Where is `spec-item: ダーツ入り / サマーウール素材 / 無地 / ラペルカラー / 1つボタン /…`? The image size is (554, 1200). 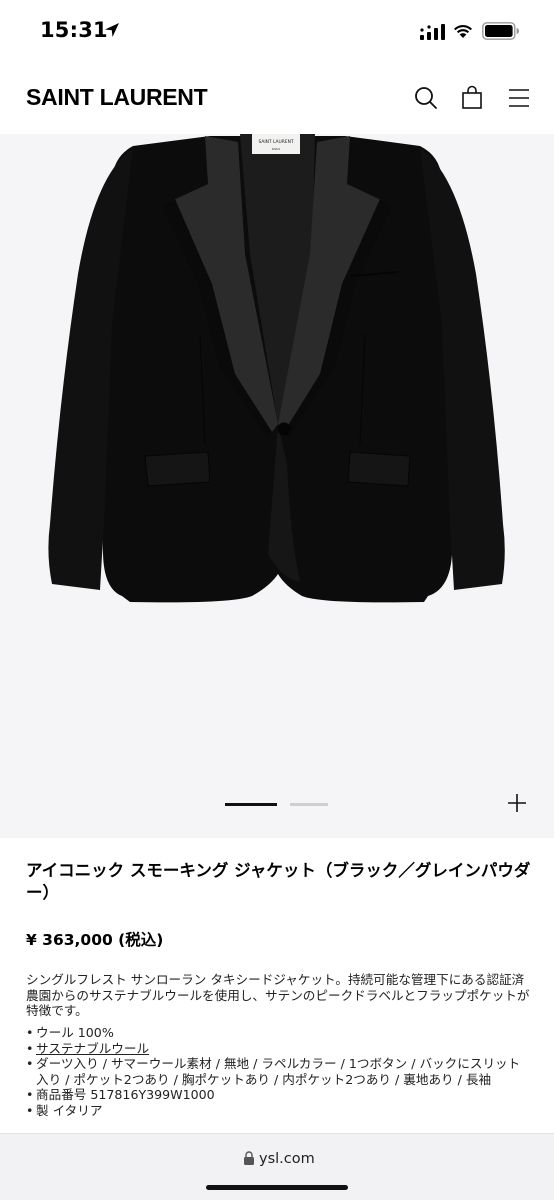
spec-item: ダーツ入り / サマーウール素材 / 無地 / ラペルカラー / 1つボタン /… is located at coordinates (278, 1071).